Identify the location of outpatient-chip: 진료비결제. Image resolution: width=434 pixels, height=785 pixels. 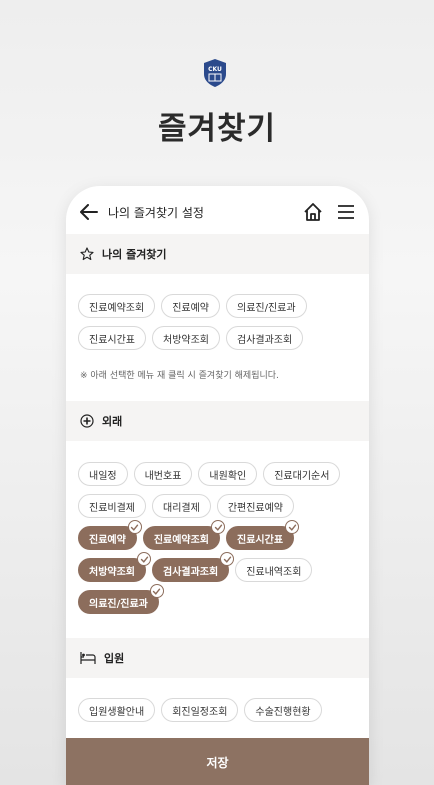
(112, 506).